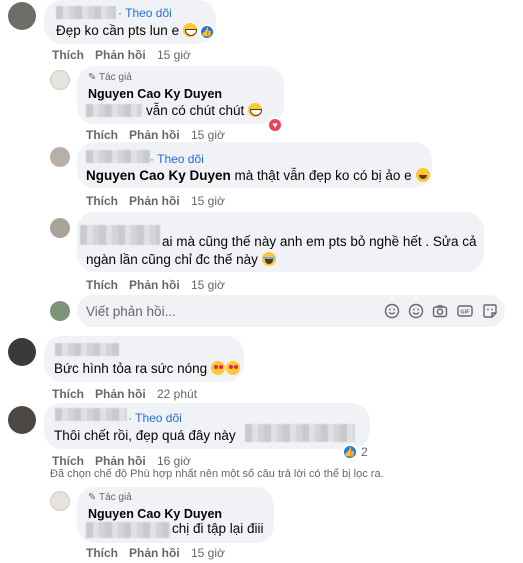 This screenshot has width=523, height=563. Describe the element at coordinates (275, 125) in the screenshot. I see `heart-reaction-icon: ♥` at that location.